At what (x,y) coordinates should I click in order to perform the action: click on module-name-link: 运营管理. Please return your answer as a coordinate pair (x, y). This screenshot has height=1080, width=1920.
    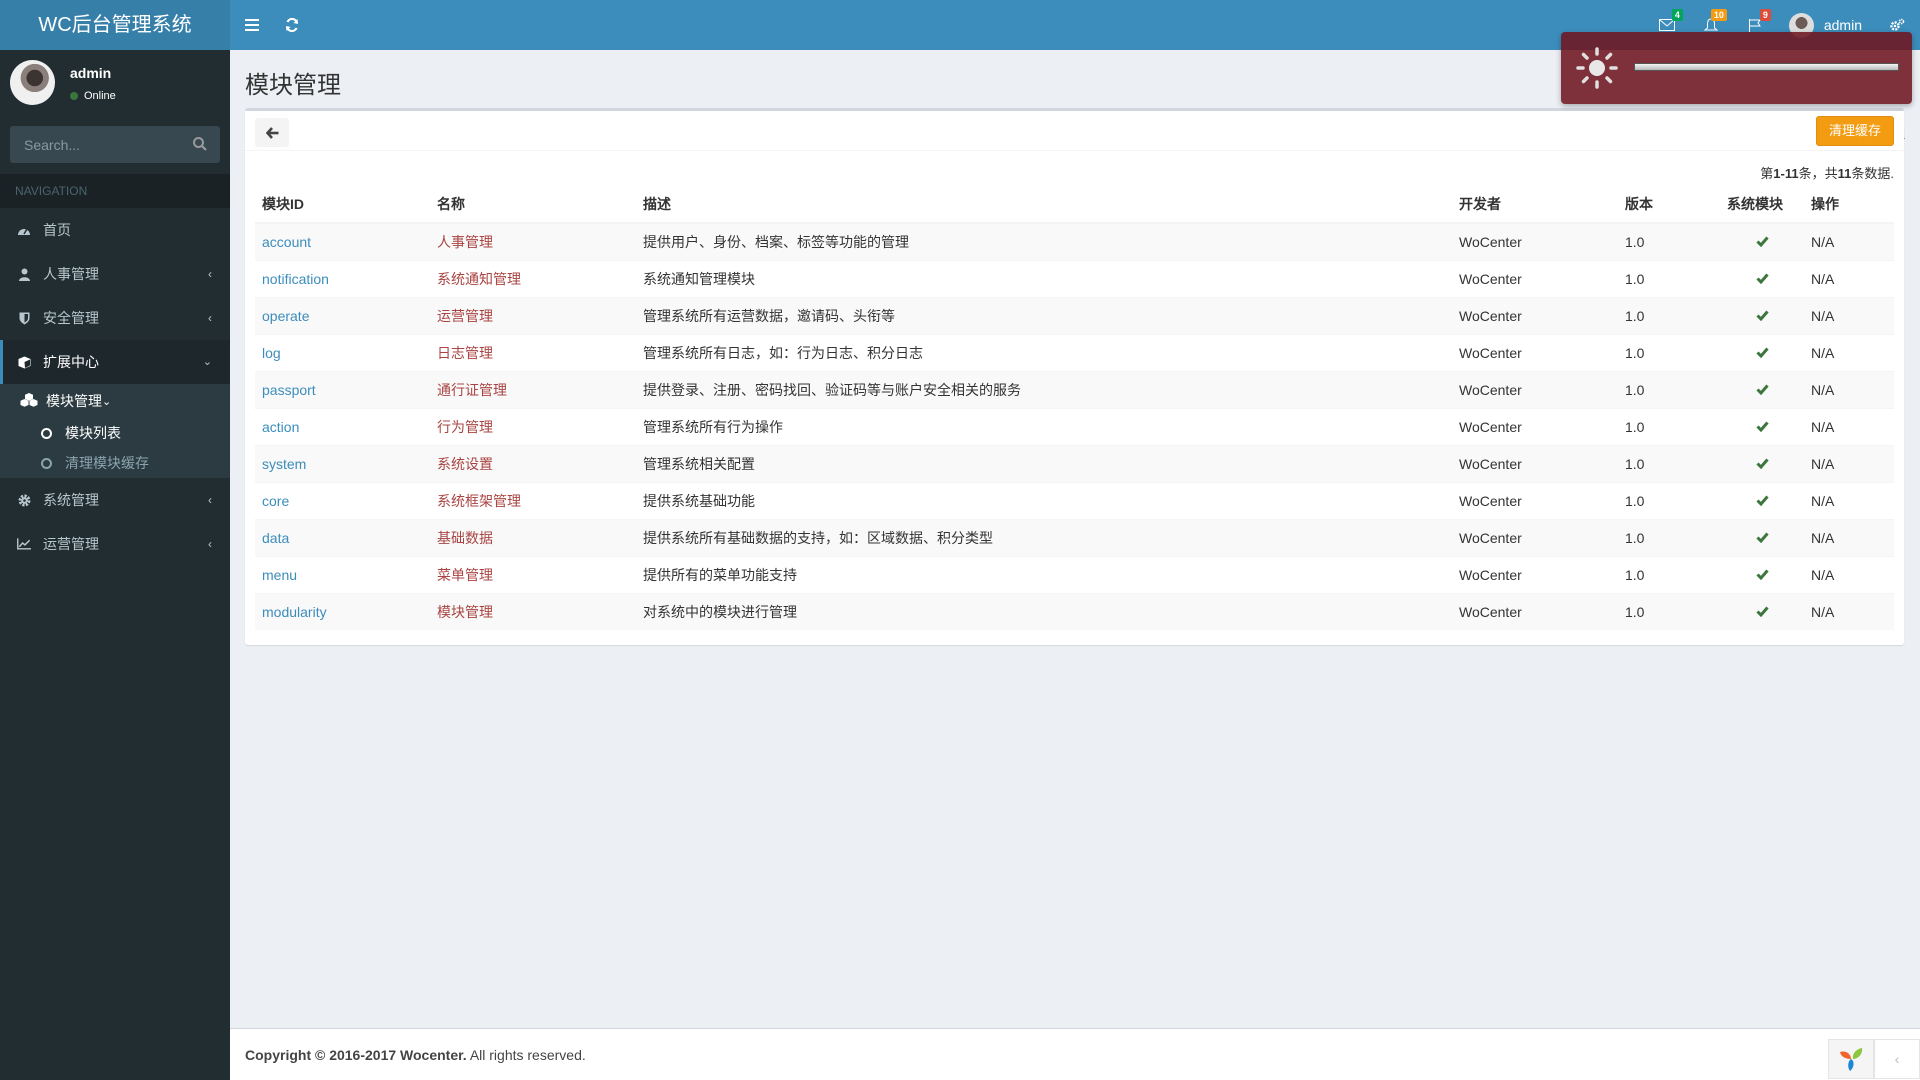
    Looking at the image, I should click on (465, 316).